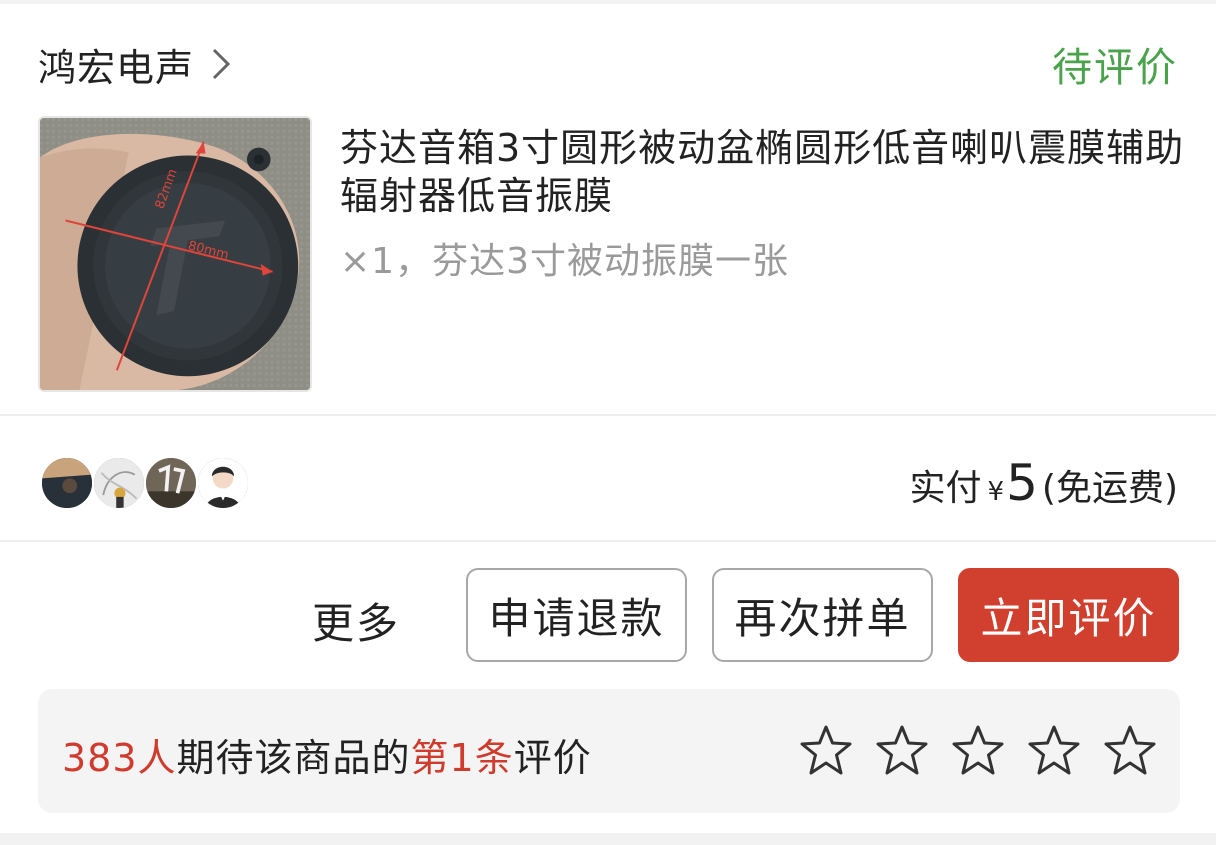 The width and height of the screenshot is (1216, 845). I want to click on star-rating, so click(968, 751).